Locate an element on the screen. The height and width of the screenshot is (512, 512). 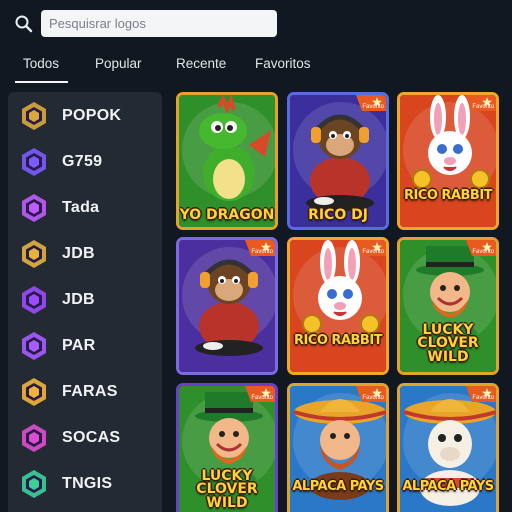
g759-logo-icon is located at coordinates (34, 162).